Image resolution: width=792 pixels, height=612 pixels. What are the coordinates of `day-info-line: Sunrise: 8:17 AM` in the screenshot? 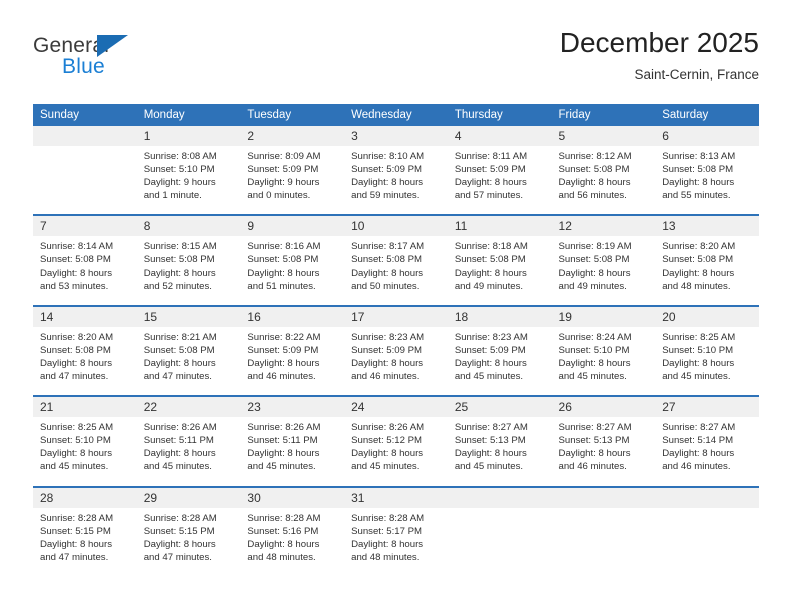 It's located at (388, 247).